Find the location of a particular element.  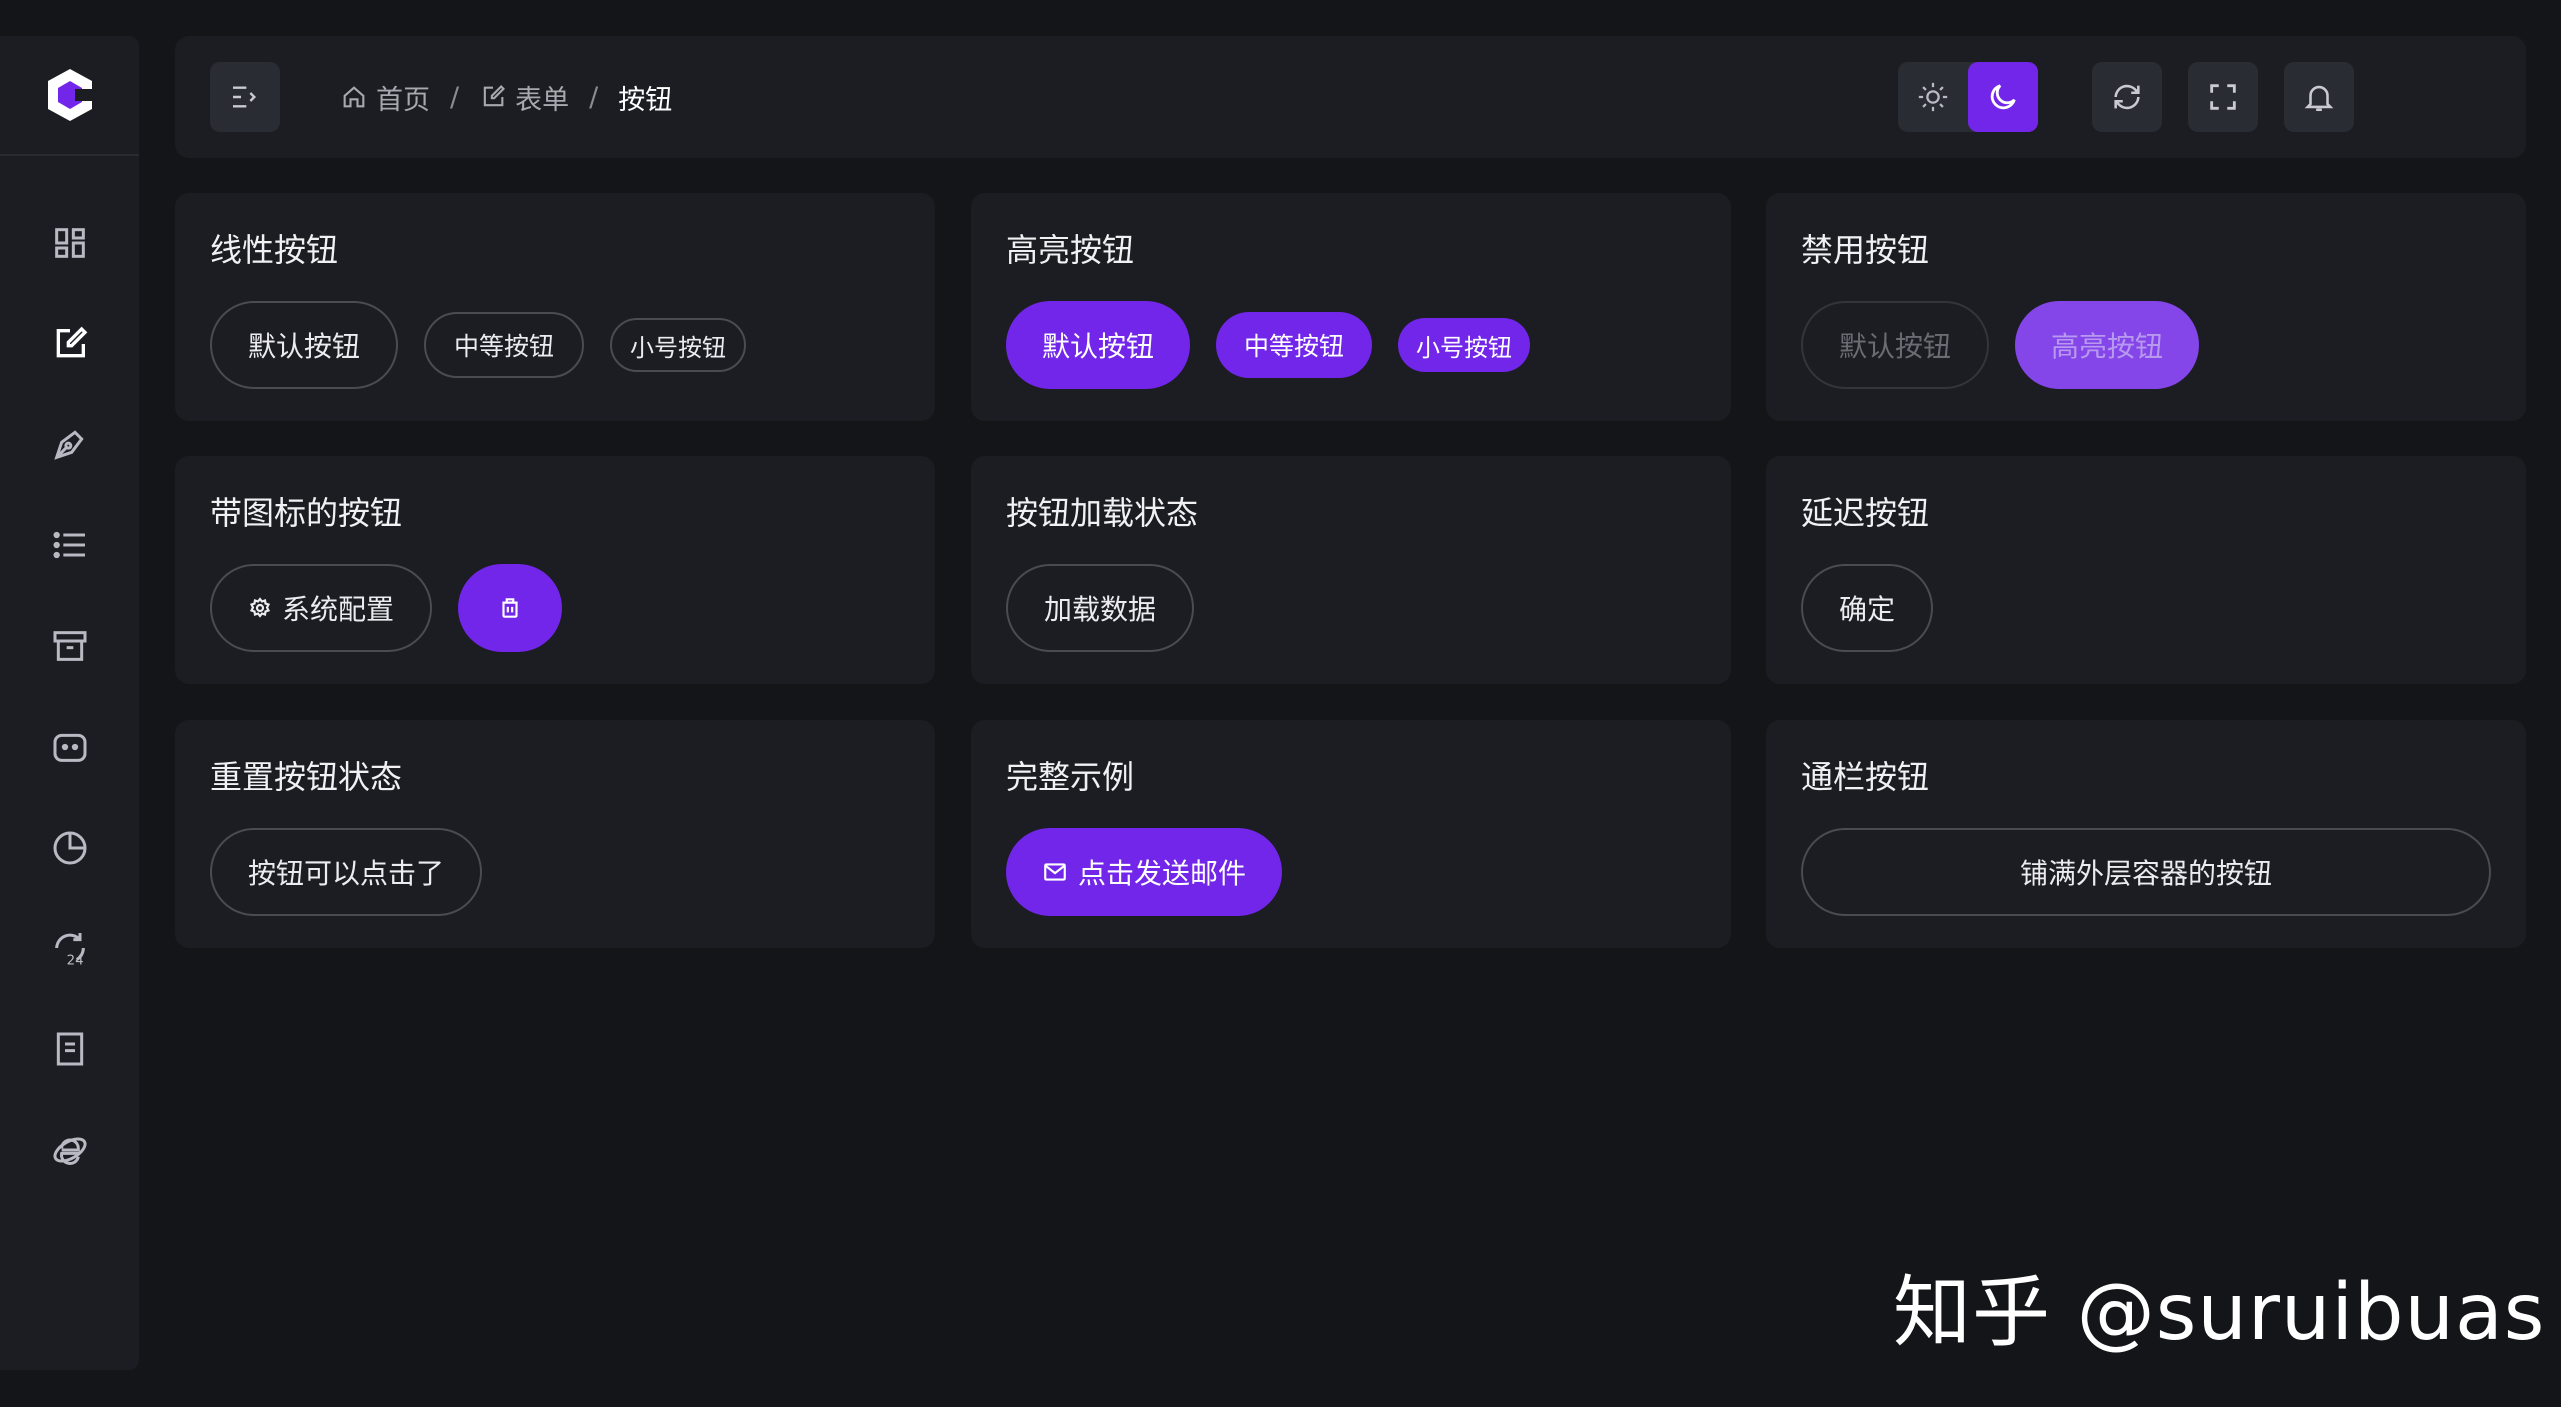

card-reset-buttons: 重置按钮状态 按钮可以点击了 is located at coordinates (555, 834).